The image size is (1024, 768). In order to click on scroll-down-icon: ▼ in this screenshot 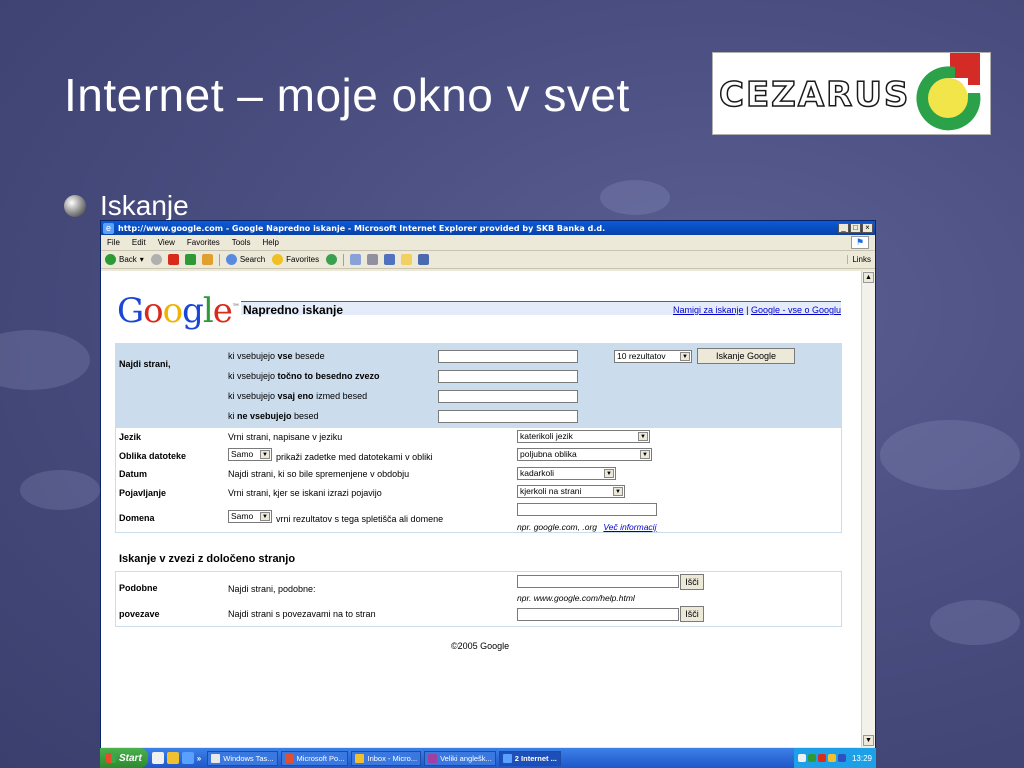, I will do `click(868, 740)`.